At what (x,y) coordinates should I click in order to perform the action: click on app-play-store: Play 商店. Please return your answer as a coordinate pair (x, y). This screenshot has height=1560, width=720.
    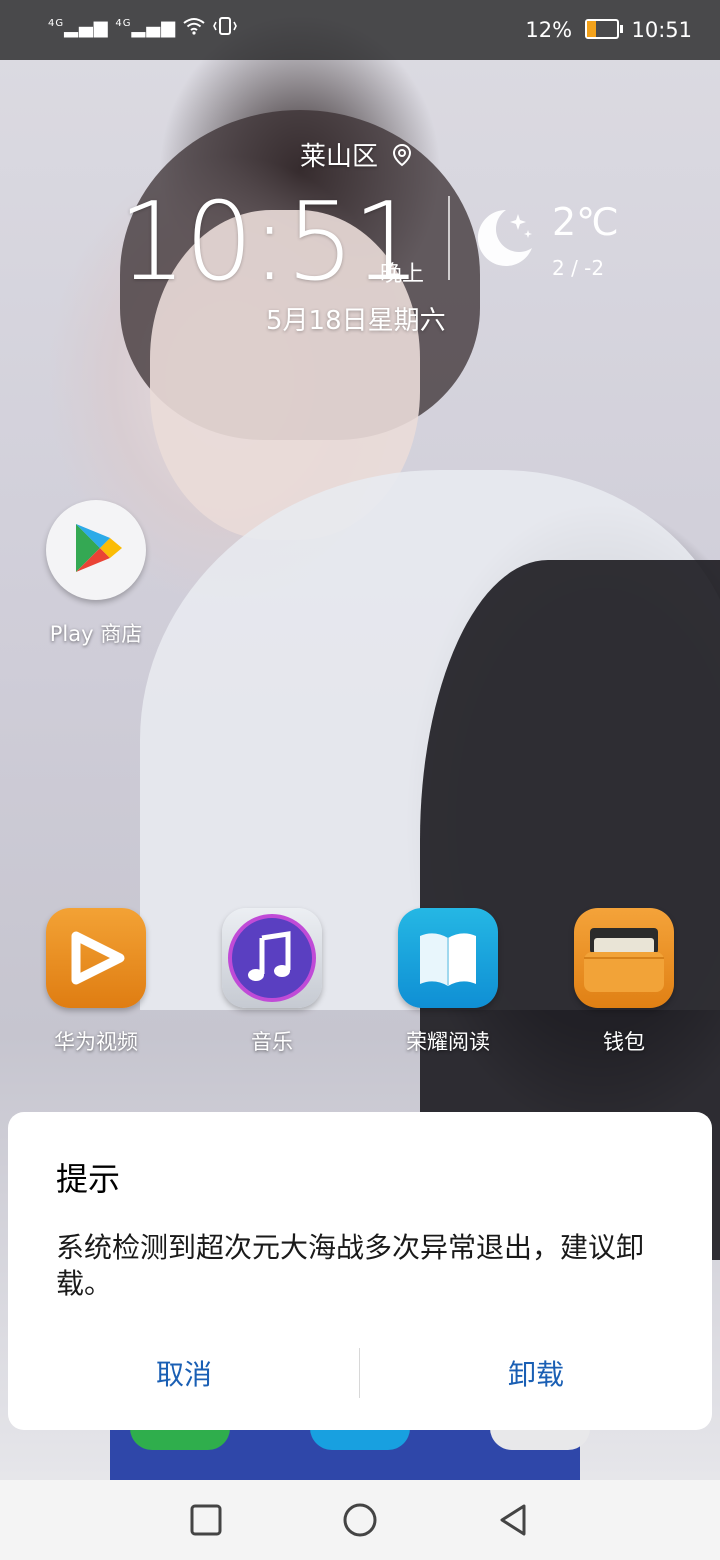
    Looking at the image, I should click on (96, 574).